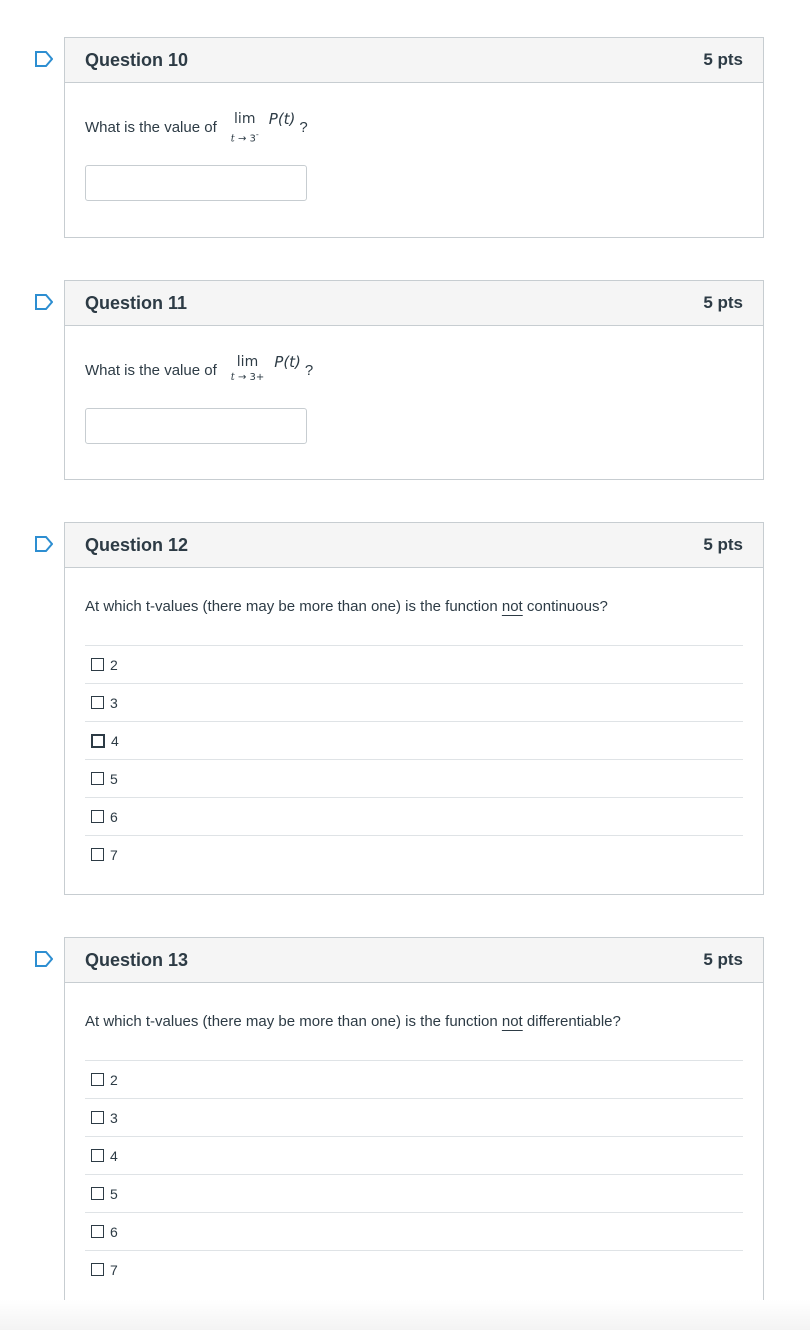 This screenshot has height=1330, width=810. I want to click on question-title: Question 11, so click(136, 302).